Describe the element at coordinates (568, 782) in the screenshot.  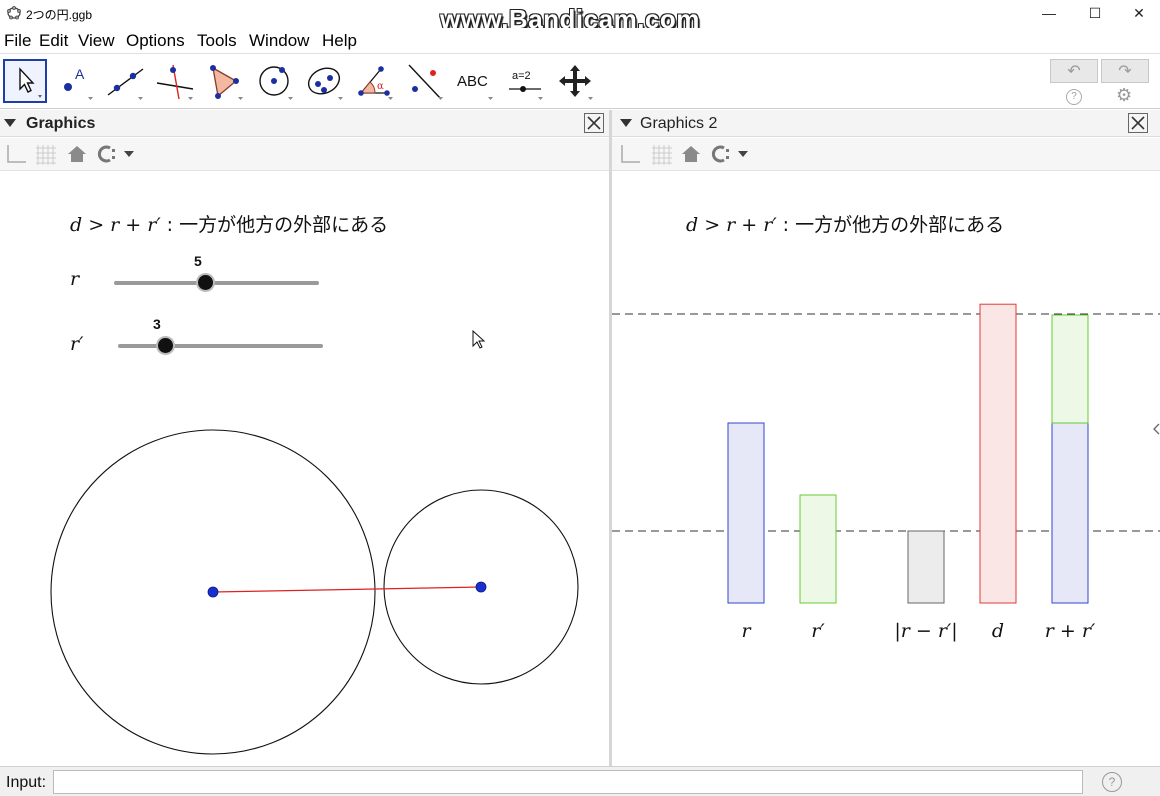
I see `algebra-input-field` at that location.